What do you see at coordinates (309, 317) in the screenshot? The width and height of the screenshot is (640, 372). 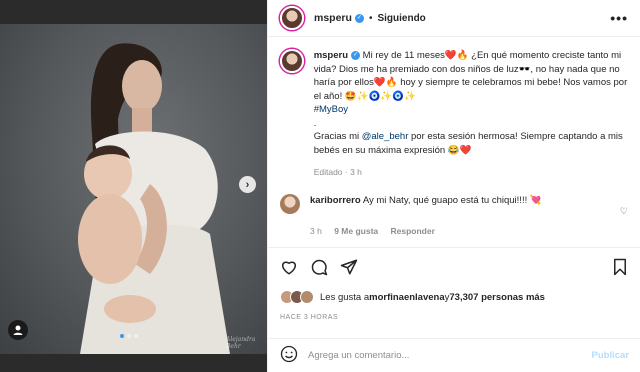 I see `post-timestamp: HACE 3 HORAS` at bounding box center [309, 317].